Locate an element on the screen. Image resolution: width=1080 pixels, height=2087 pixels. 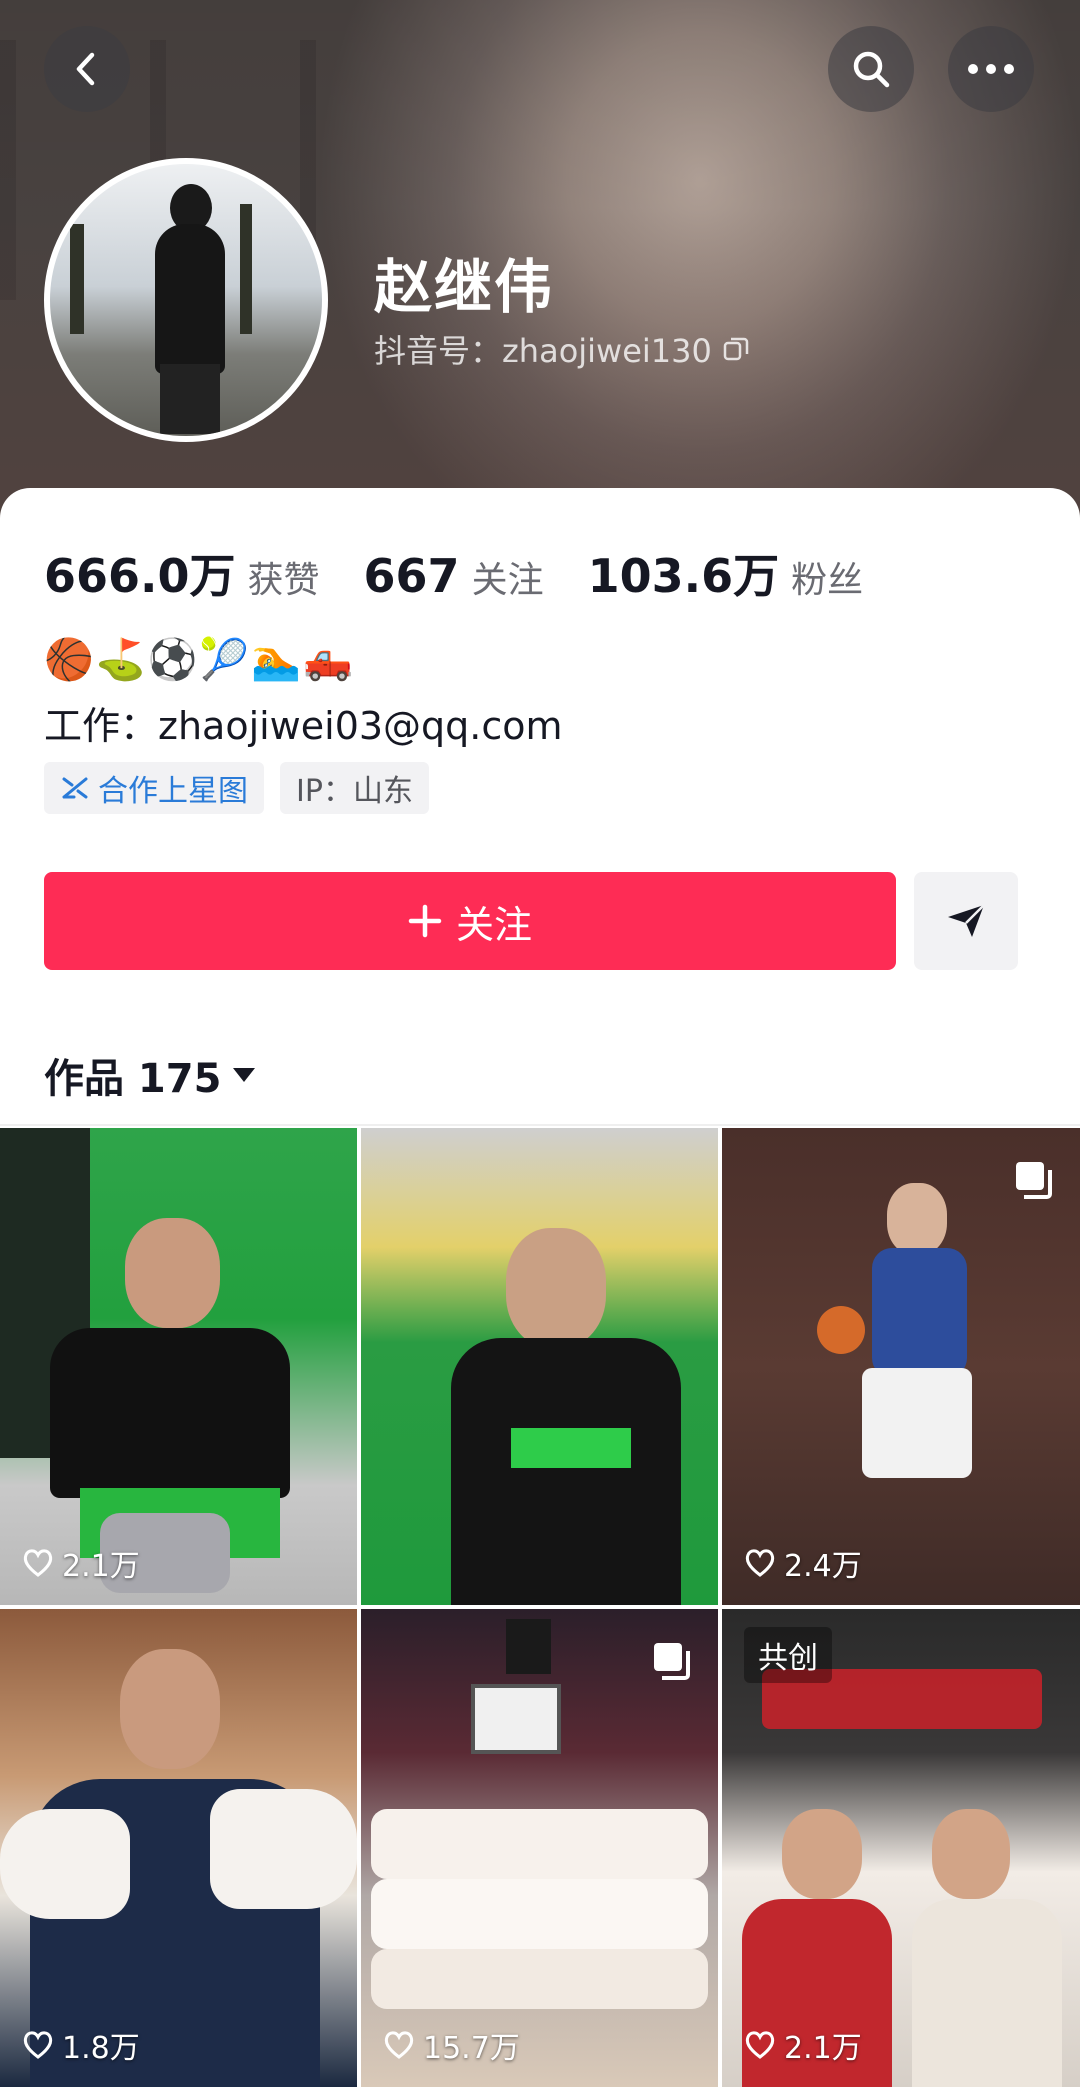
more-button is located at coordinates (991, 69).